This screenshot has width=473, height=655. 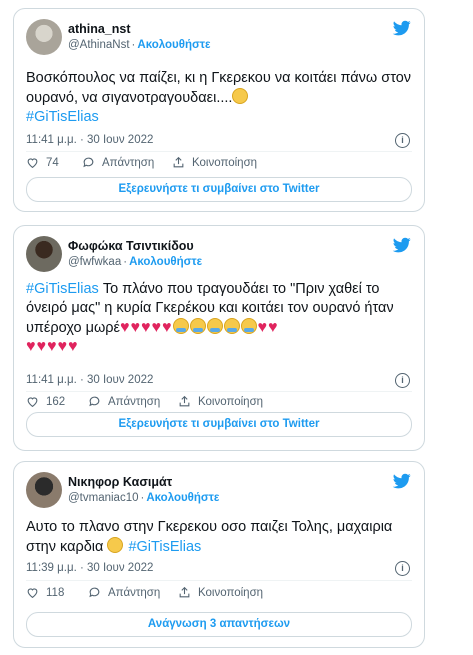 What do you see at coordinates (42, 162) in the screenshot?
I see `like-button: 74` at bounding box center [42, 162].